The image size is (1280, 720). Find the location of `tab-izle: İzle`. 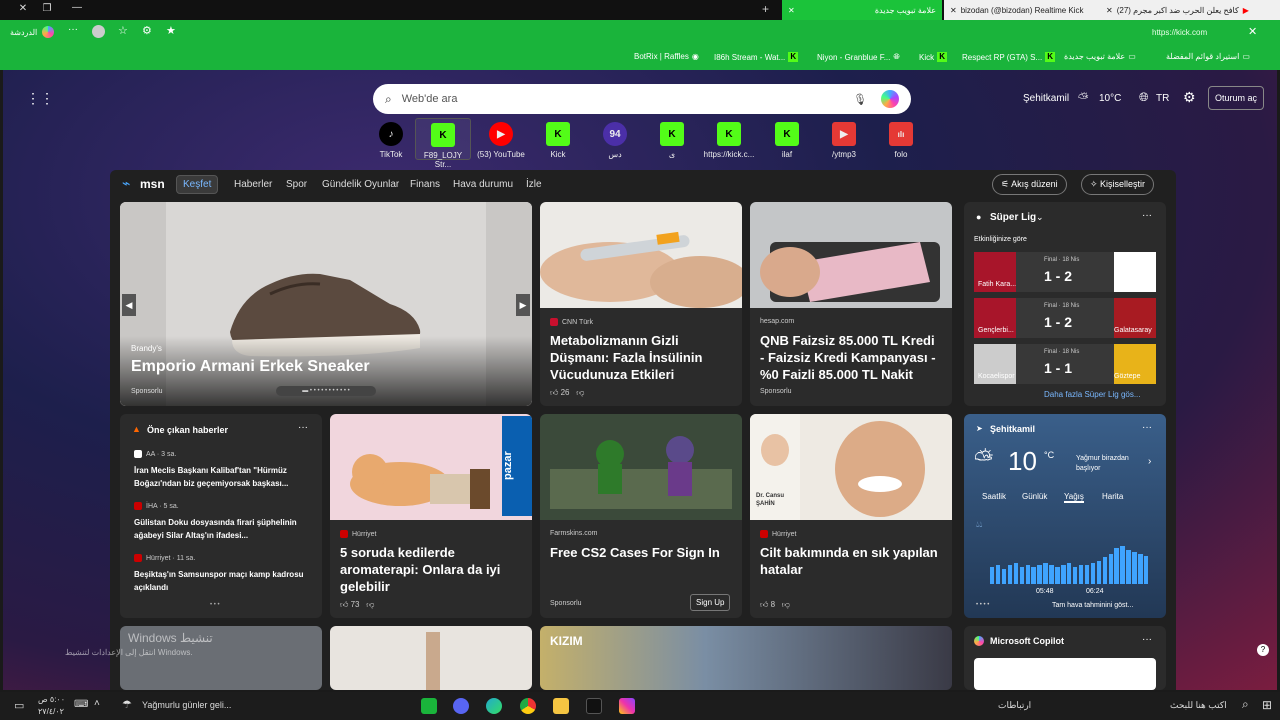

tab-izle: İzle is located at coordinates (534, 184).